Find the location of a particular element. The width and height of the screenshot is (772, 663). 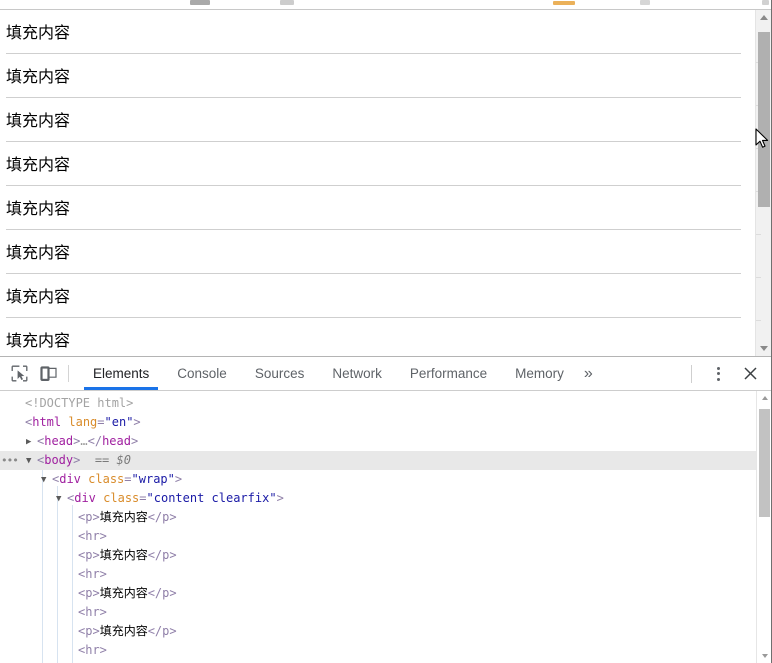

kebab-dots is located at coordinates (718, 373).